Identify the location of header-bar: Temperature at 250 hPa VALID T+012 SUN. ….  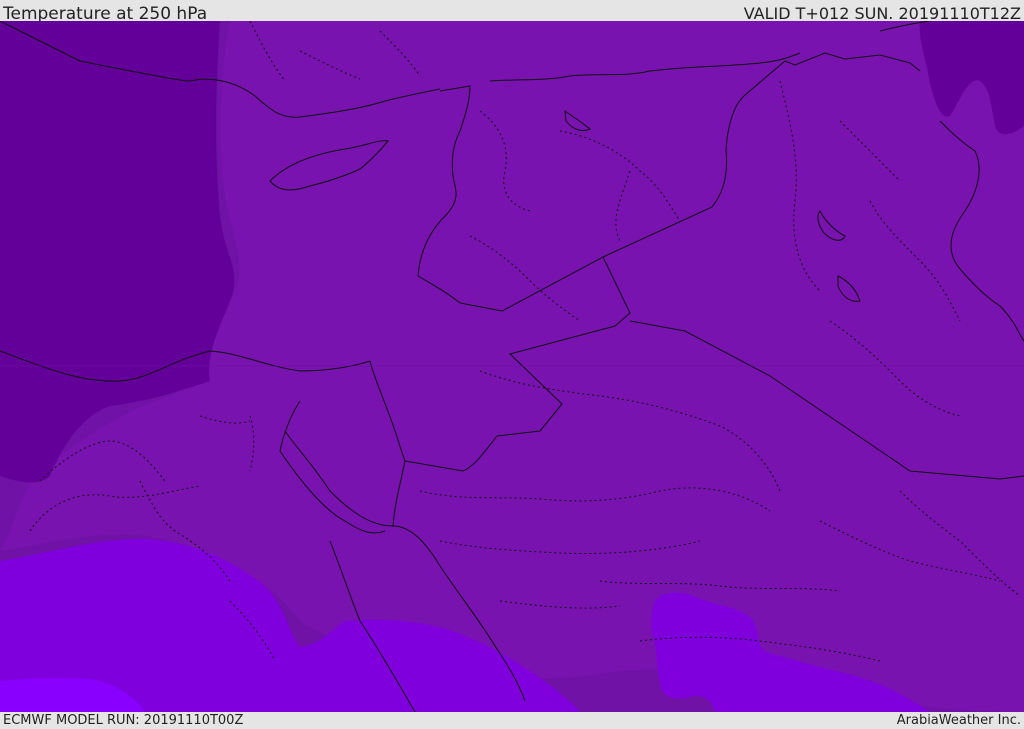
(512, 12).